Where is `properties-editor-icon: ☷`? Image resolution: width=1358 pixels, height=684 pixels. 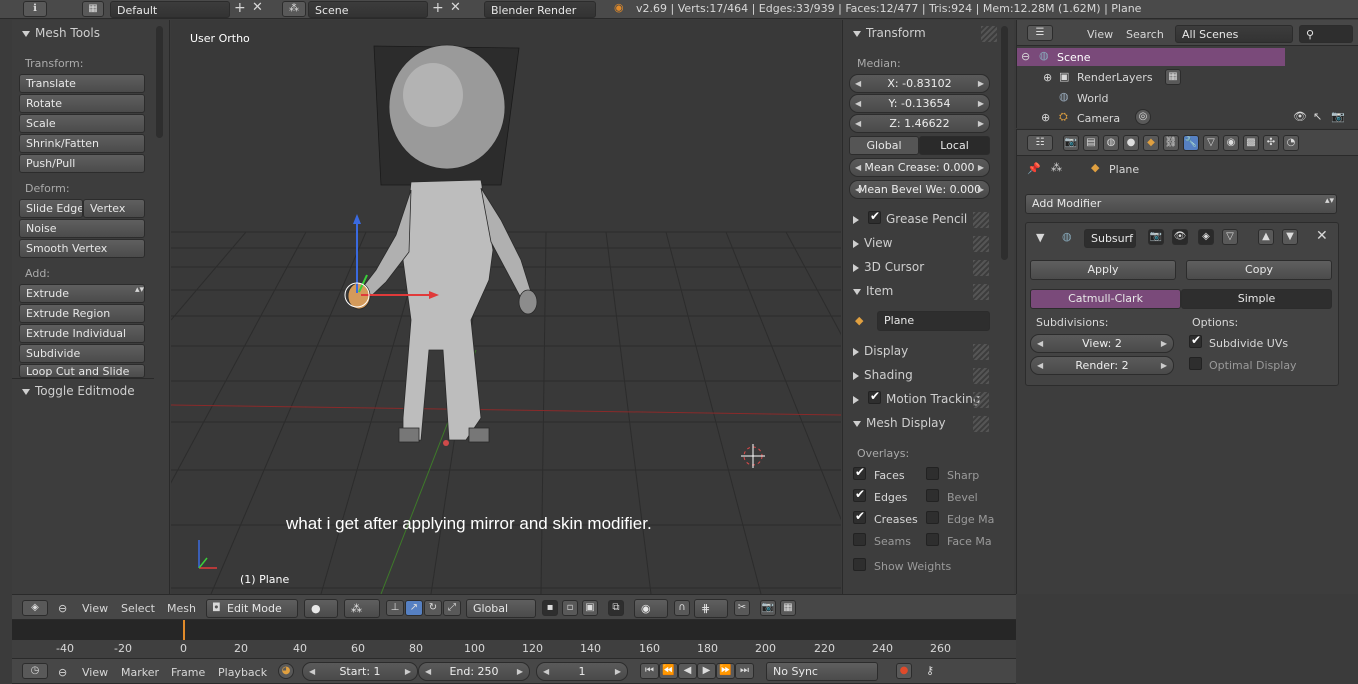 properties-editor-icon: ☷ is located at coordinates (1040, 143).